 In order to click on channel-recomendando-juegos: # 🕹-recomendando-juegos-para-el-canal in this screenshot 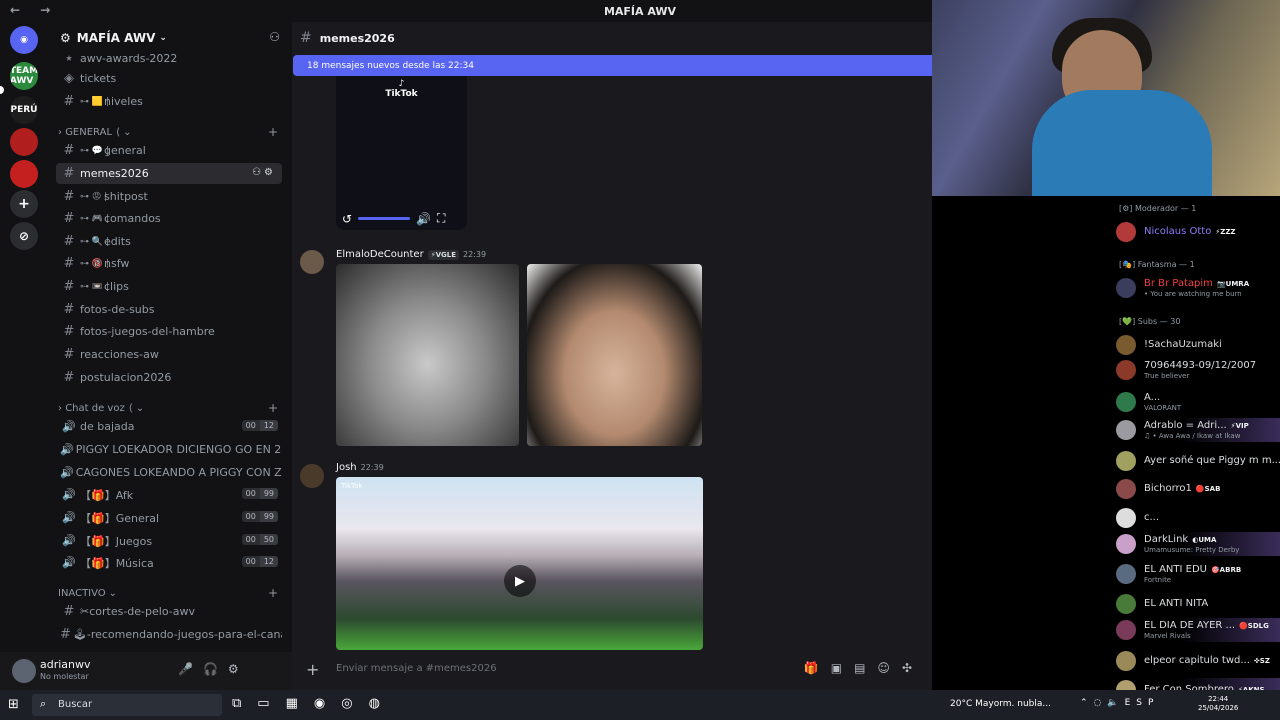, I will do `click(169, 634)`.